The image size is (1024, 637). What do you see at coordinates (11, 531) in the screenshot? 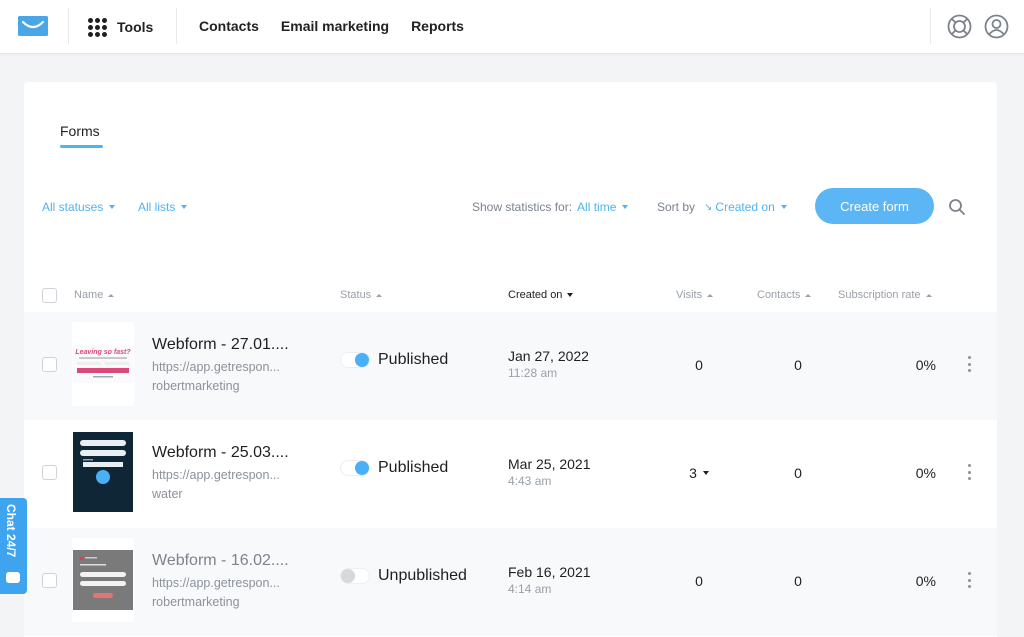
I see `chat-label: Chat 24/7` at bounding box center [11, 531].